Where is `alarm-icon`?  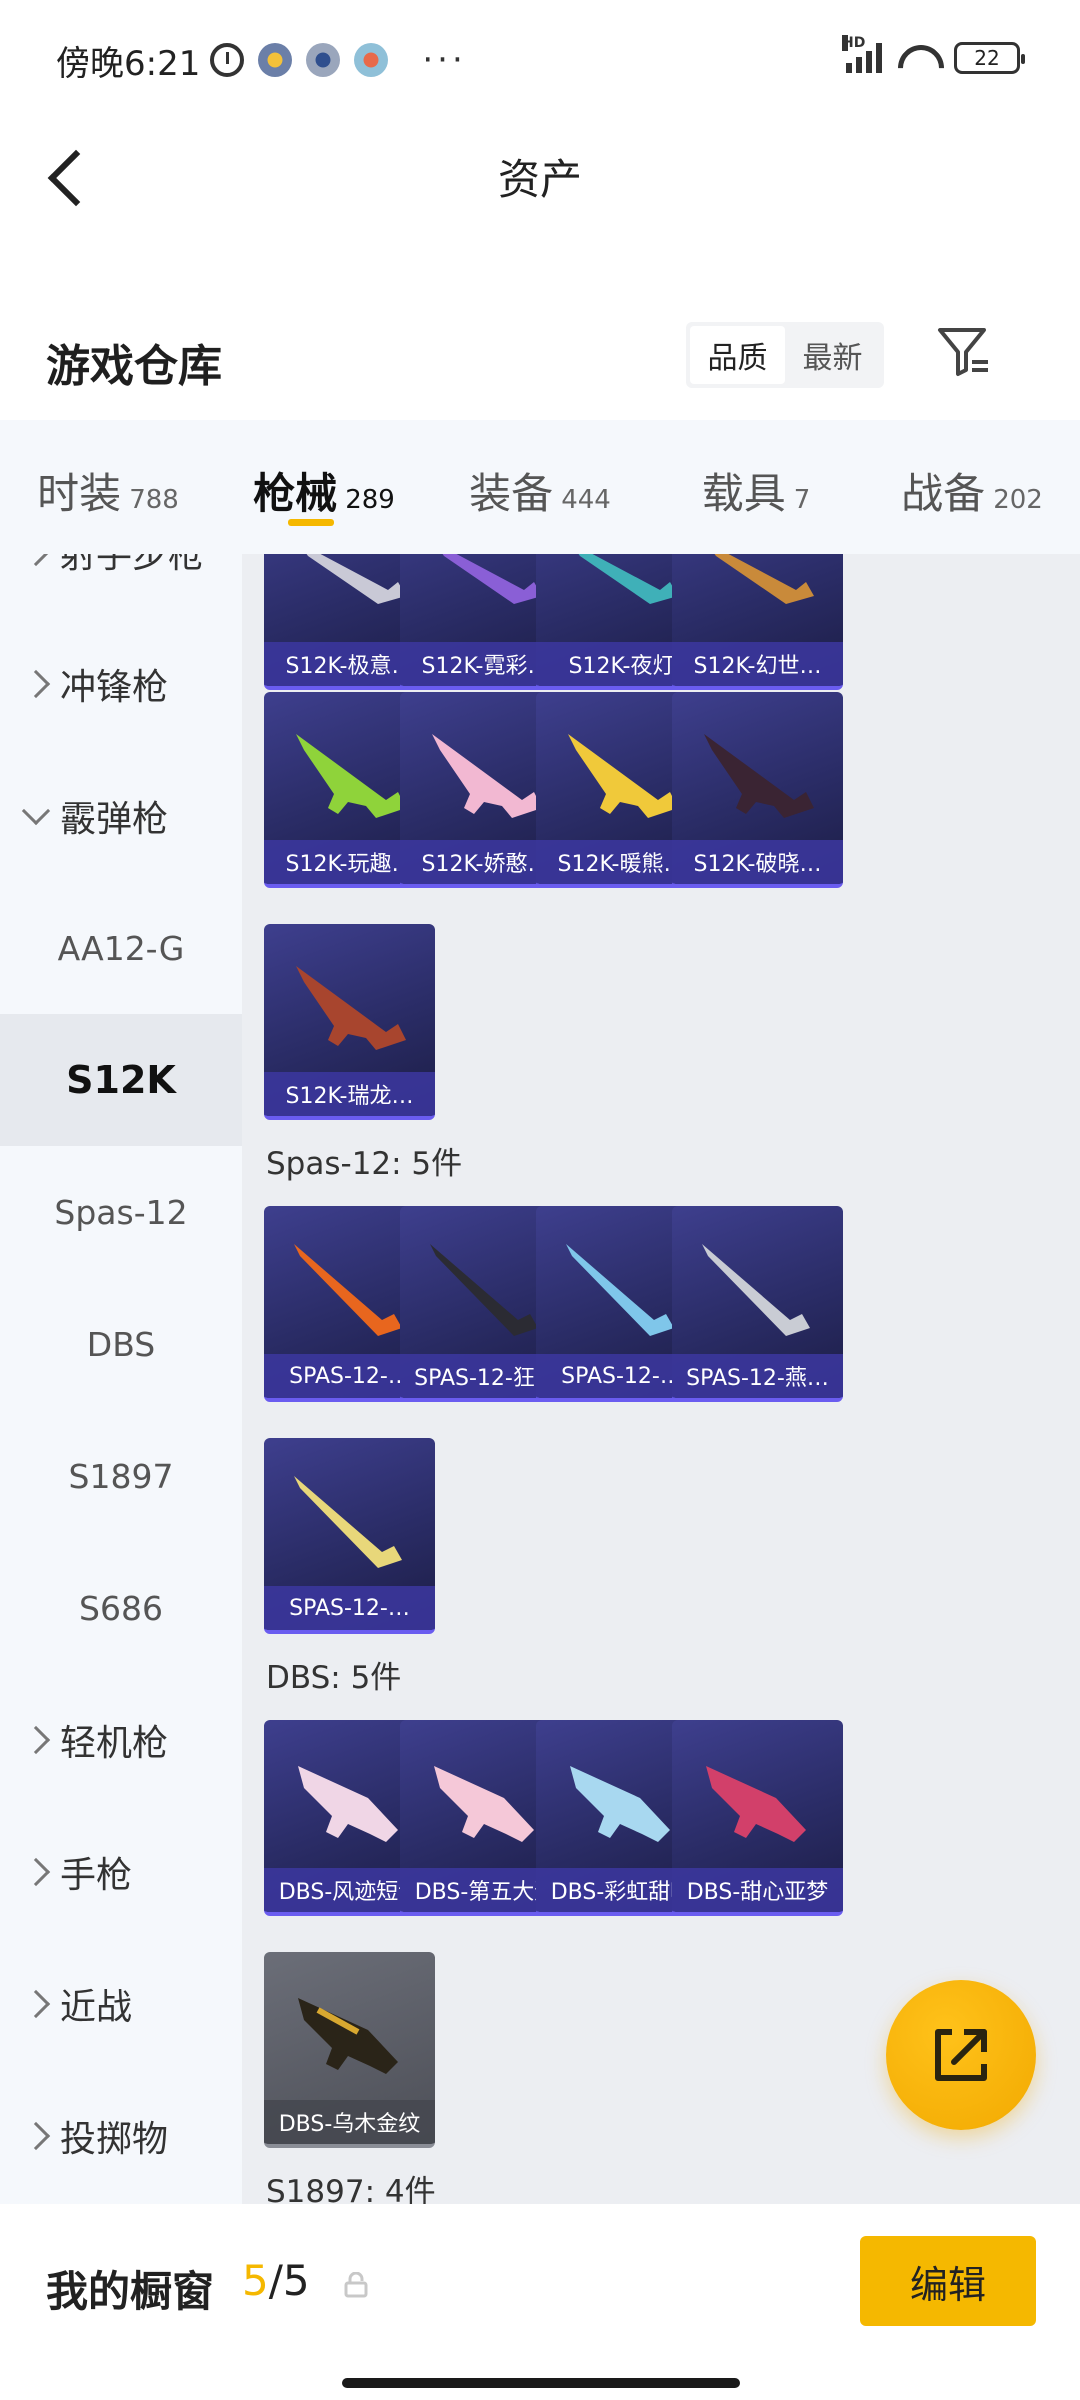
alarm-icon is located at coordinates (227, 60).